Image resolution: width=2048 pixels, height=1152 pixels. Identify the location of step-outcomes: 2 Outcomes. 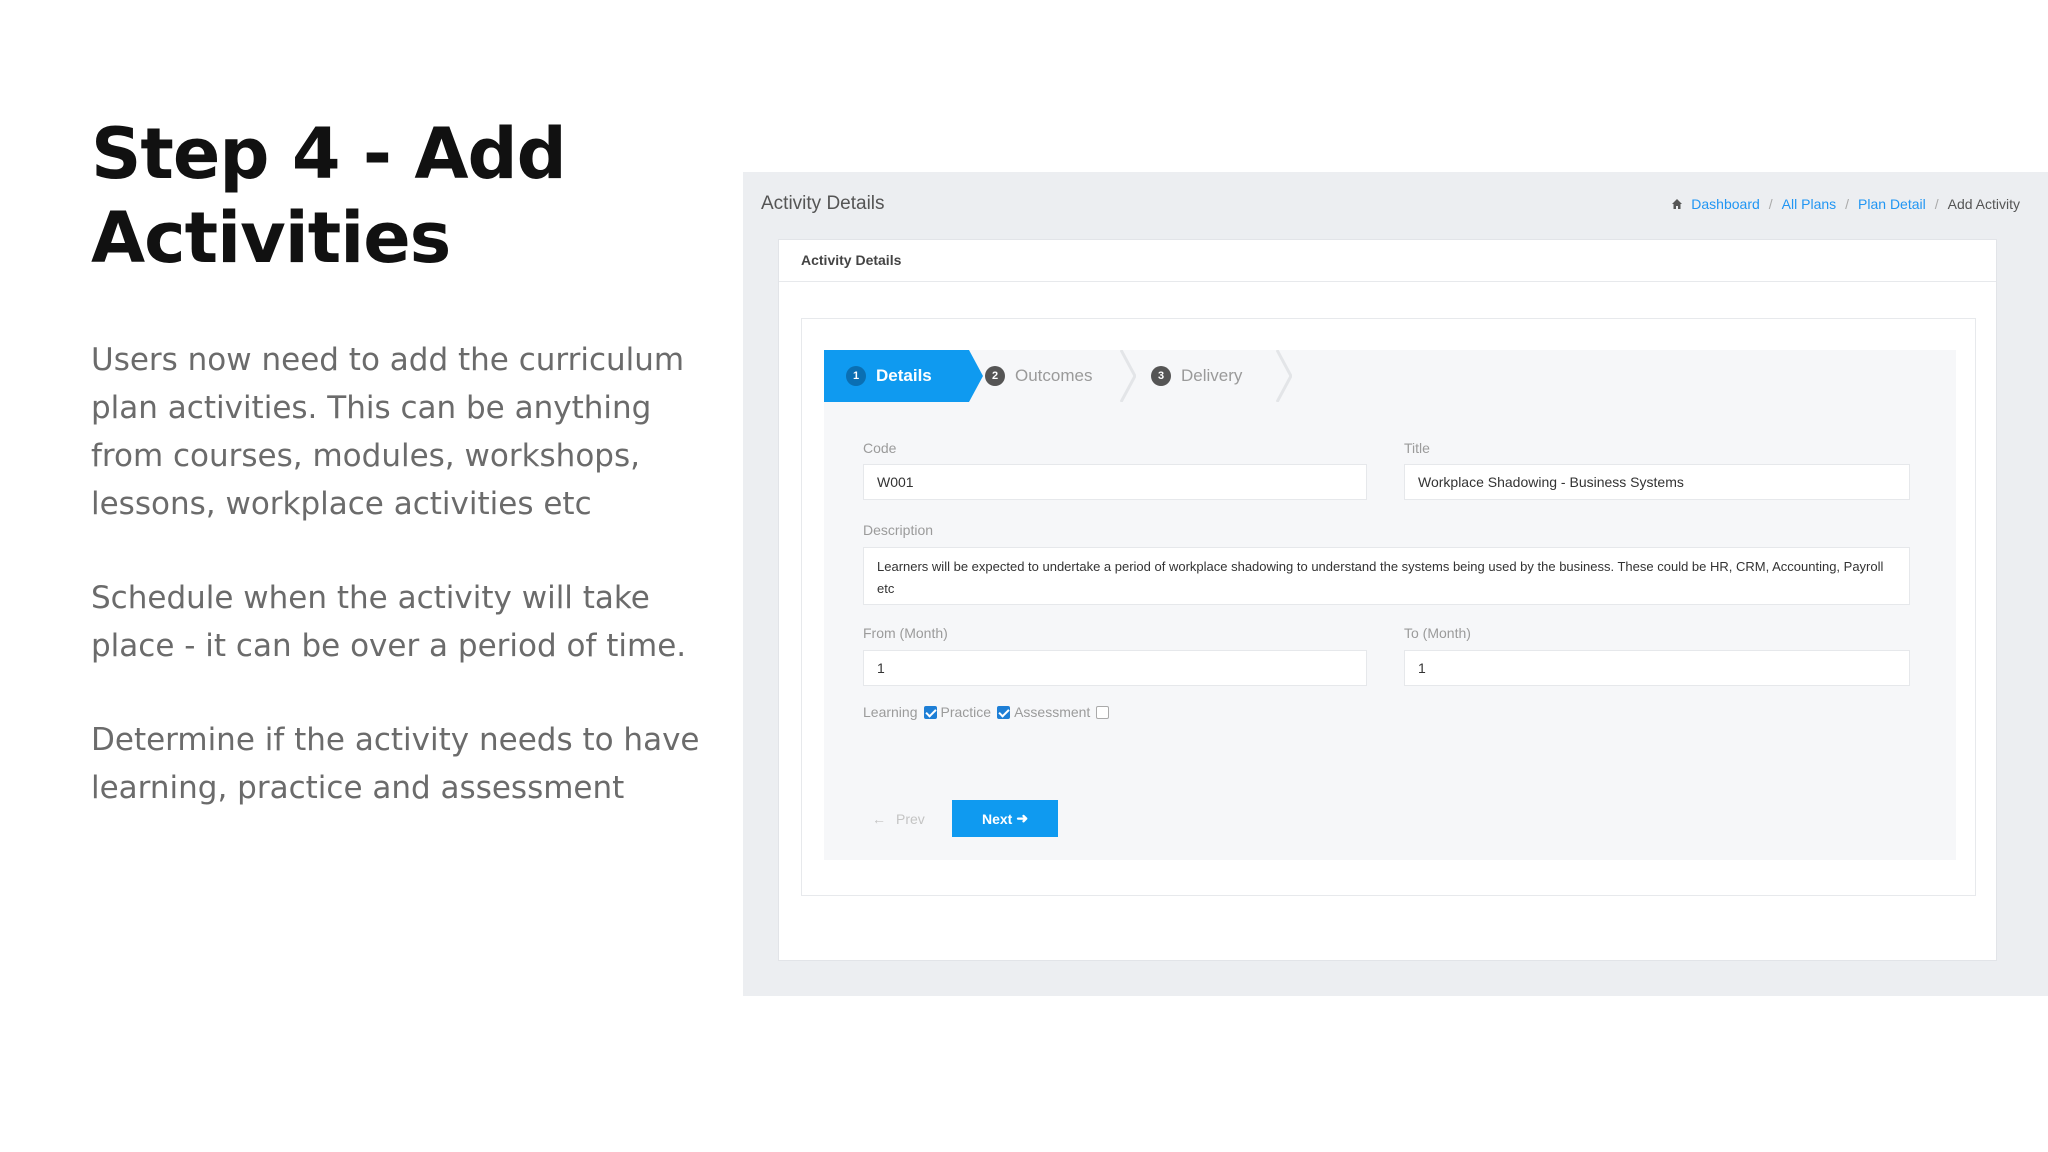
(1060, 376).